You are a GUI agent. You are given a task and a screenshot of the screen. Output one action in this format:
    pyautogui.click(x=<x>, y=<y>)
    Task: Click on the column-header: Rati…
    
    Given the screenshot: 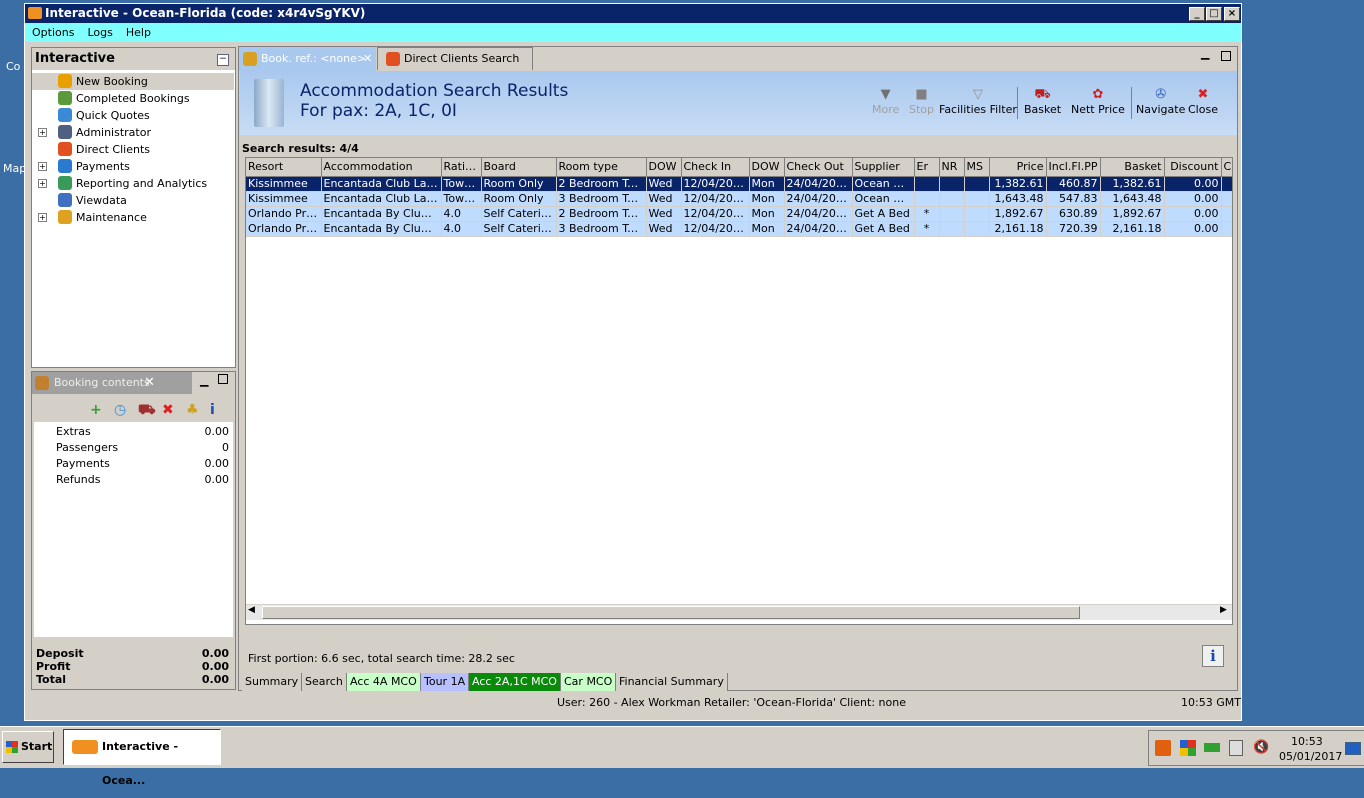 What is the action you would take?
    pyautogui.click(x=461, y=167)
    